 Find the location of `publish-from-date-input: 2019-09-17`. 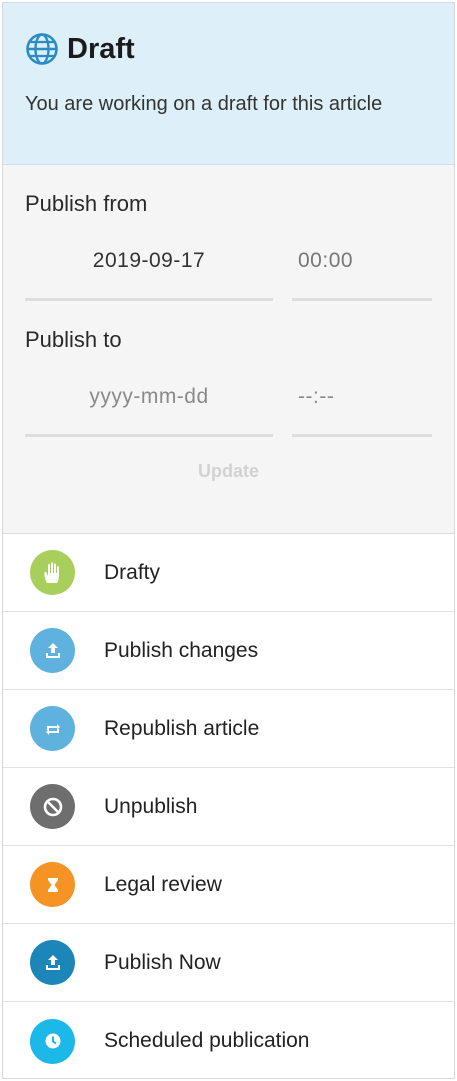

publish-from-date-input: 2019-09-17 is located at coordinates (149, 271).